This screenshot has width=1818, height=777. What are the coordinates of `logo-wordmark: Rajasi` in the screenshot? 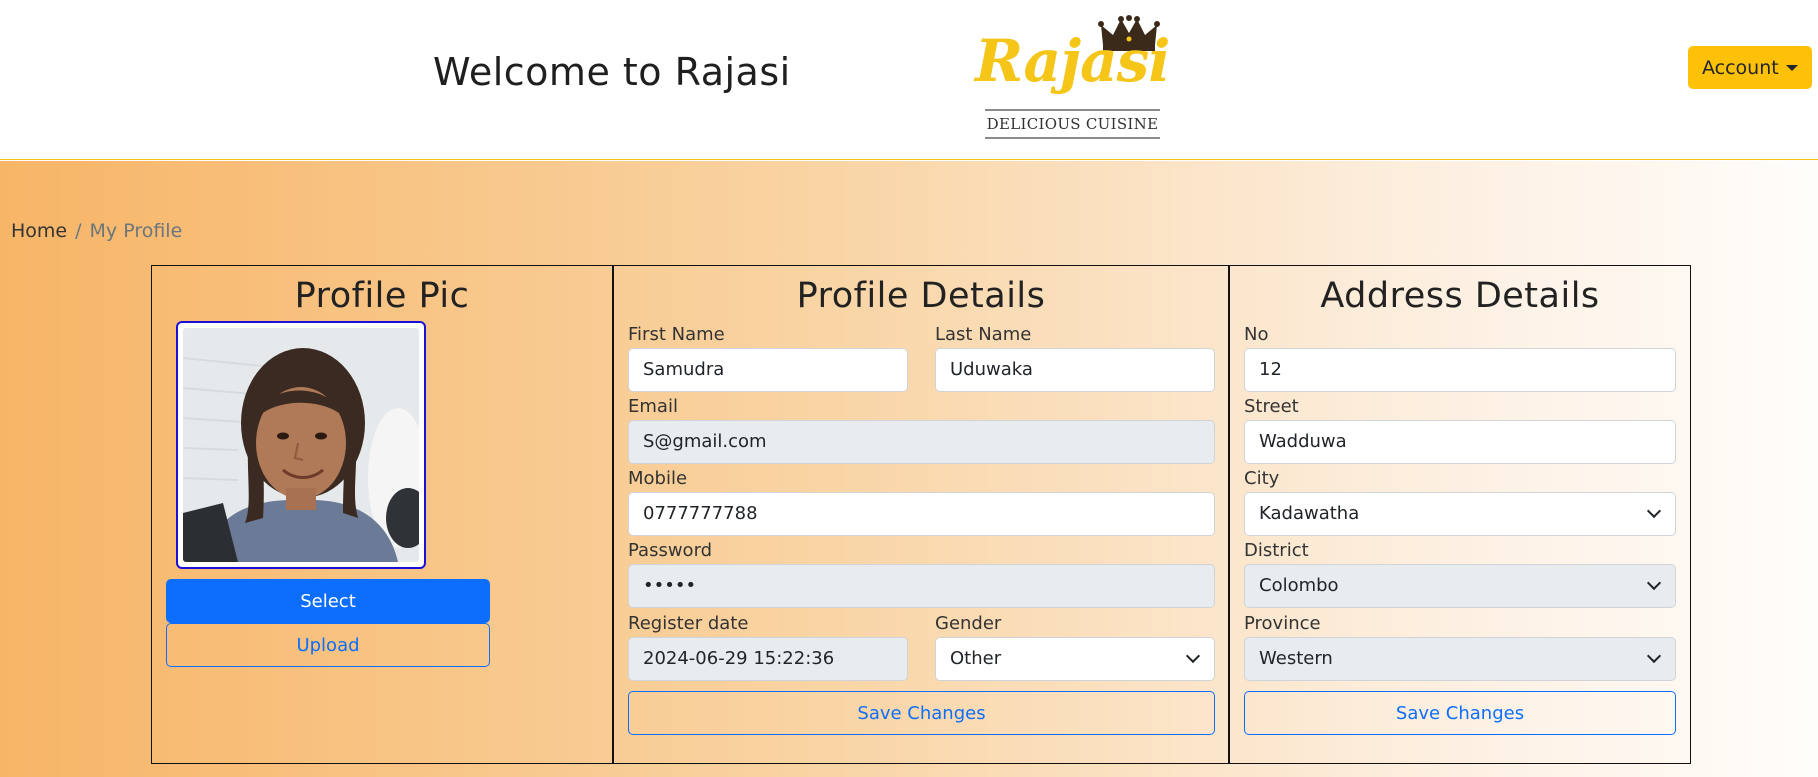 It's located at (1072, 61).